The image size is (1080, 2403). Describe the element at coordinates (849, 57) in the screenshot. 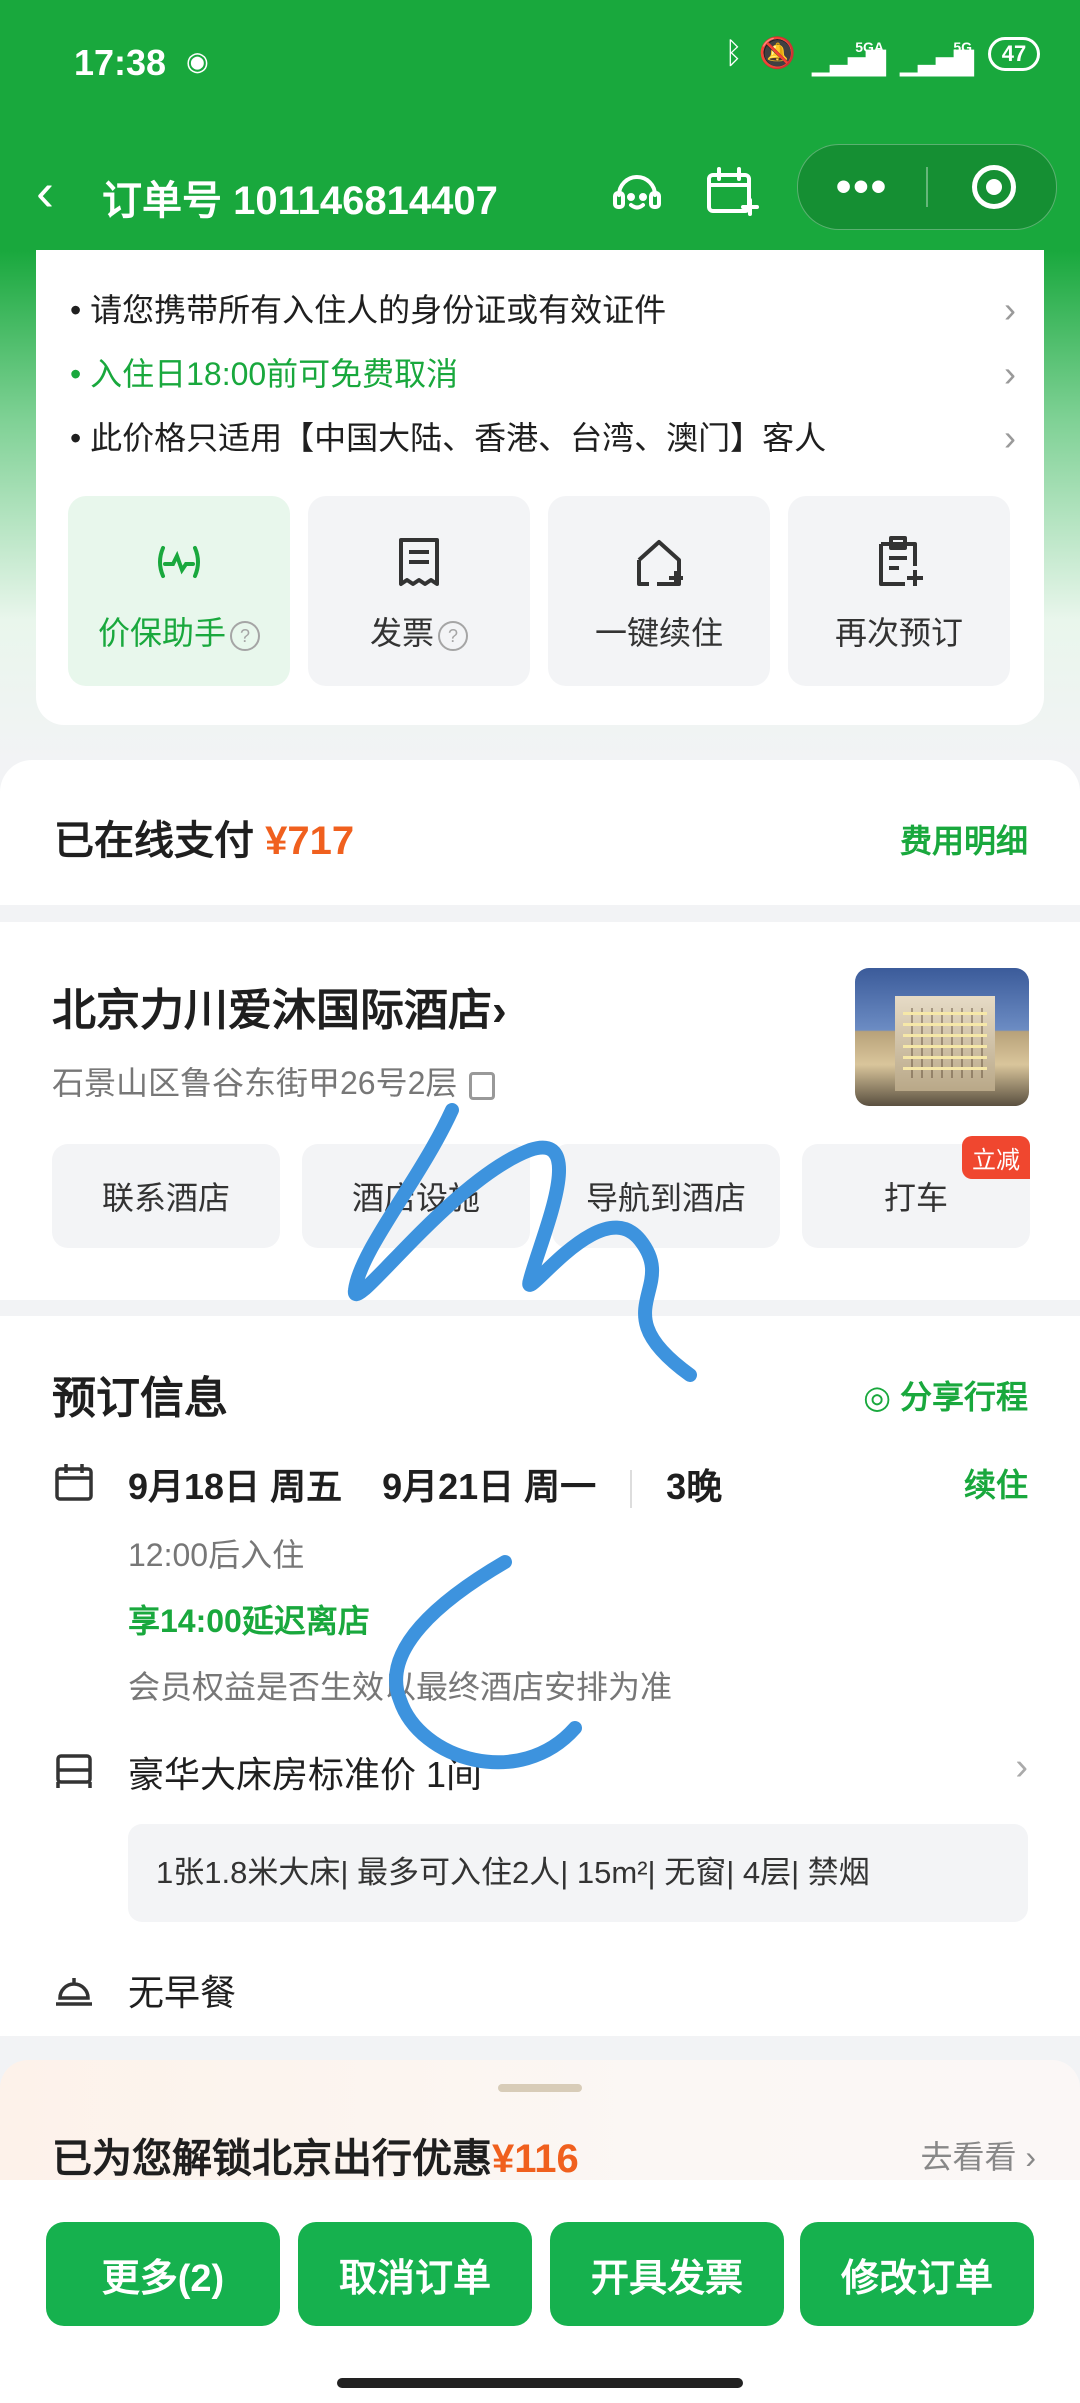

I see `signal-icon: 5GA ▁▃▅▇` at that location.